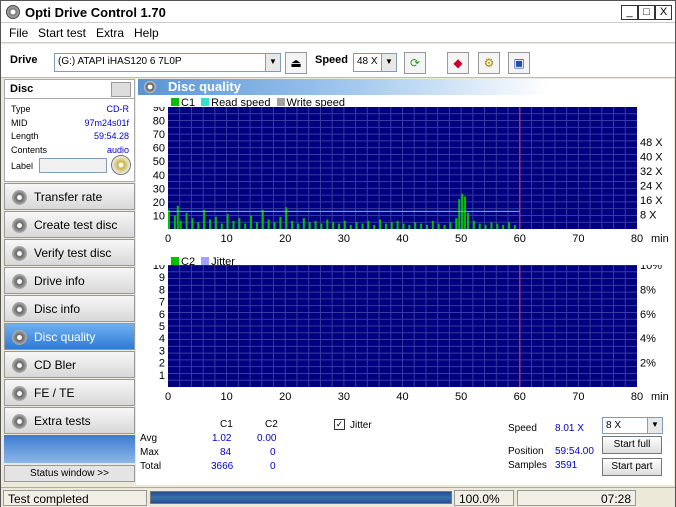  I want to click on x-tick-label: 70, so click(578, 239).